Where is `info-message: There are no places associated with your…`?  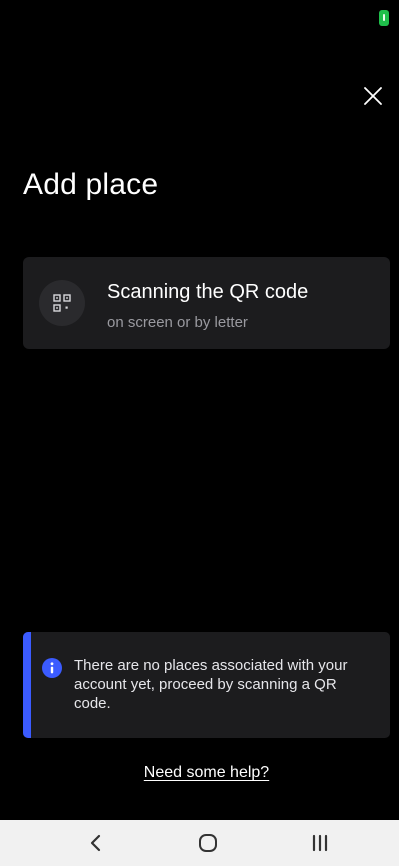
info-message: There are no places associated with your… is located at coordinates (211, 684).